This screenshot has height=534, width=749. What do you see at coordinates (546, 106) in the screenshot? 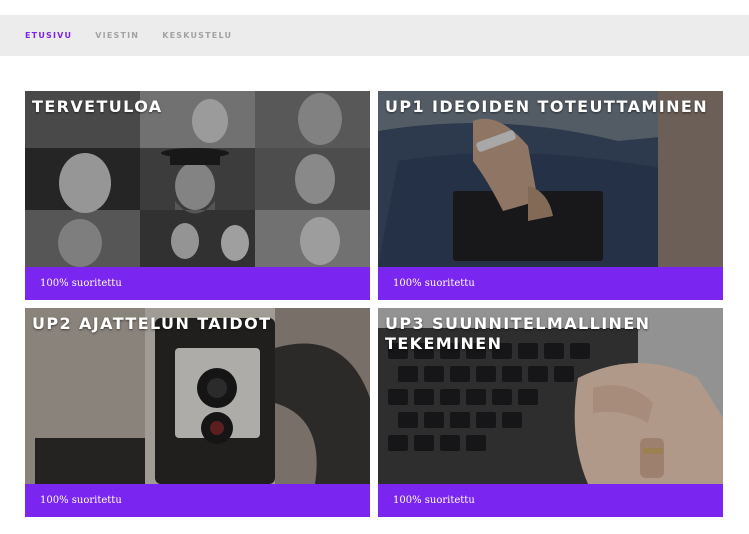
I see `card-title: UP1 IDEOIDEN TOTEUTTAMINEN` at bounding box center [546, 106].